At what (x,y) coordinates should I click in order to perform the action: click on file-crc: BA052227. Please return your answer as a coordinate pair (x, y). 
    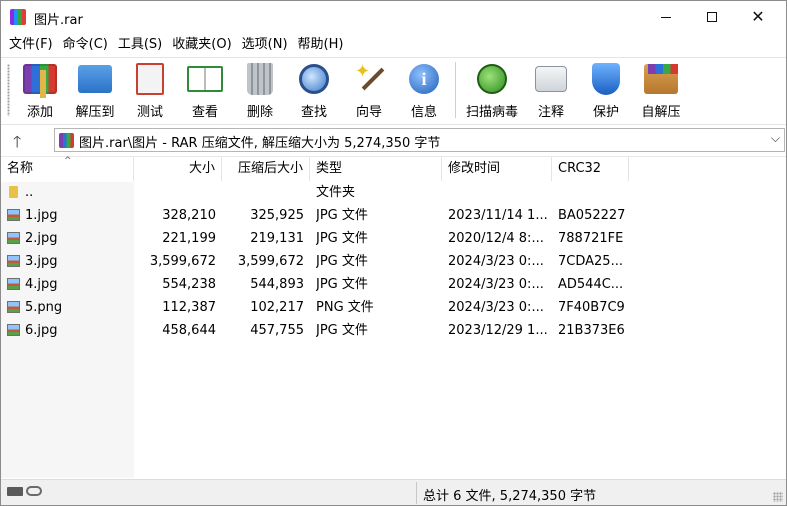
    Looking at the image, I should click on (592, 215).